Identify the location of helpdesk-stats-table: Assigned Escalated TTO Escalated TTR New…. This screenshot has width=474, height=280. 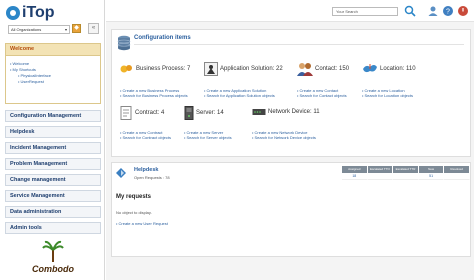
(406, 173).